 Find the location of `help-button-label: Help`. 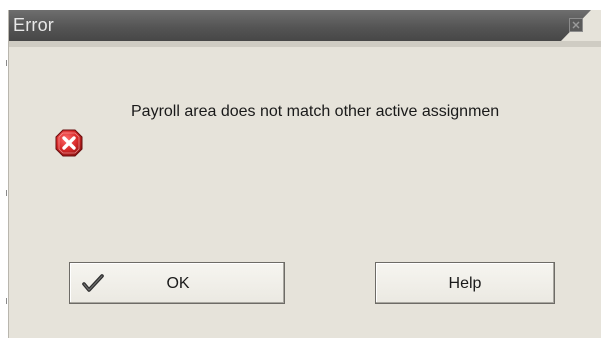

help-button-label: Help is located at coordinates (465, 283).